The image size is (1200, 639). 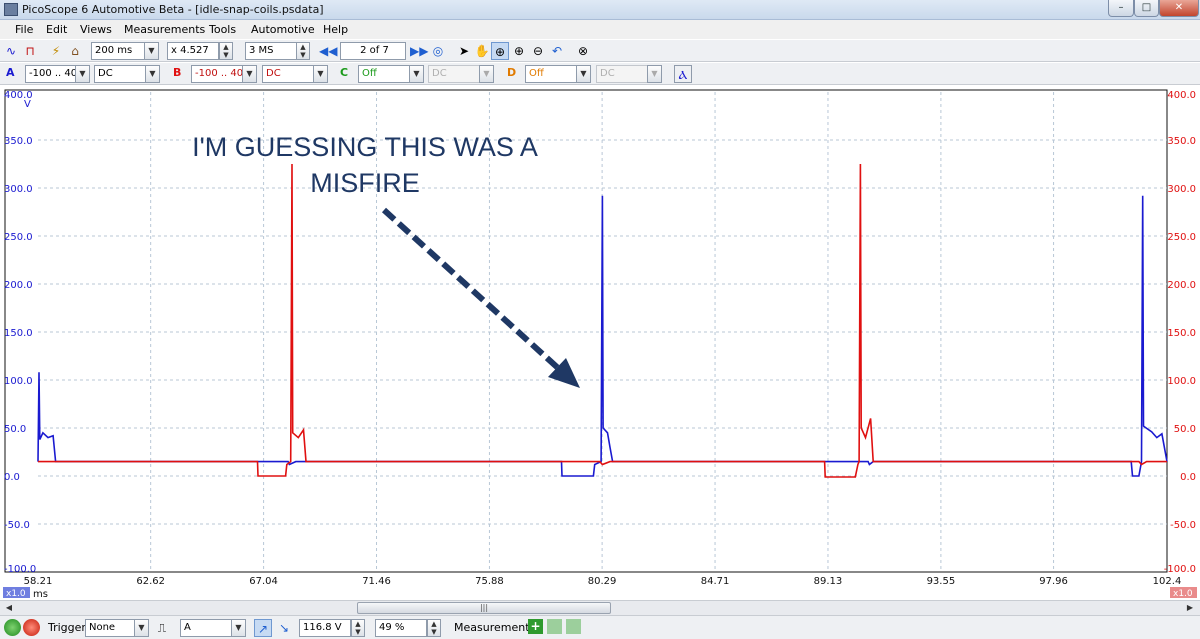 What do you see at coordinates (500, 51) in the screenshot?
I see `zoom-area-icon: ⊕` at bounding box center [500, 51].